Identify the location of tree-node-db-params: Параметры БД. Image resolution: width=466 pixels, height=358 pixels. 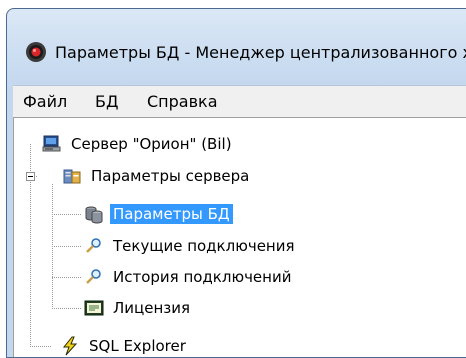
(158, 214).